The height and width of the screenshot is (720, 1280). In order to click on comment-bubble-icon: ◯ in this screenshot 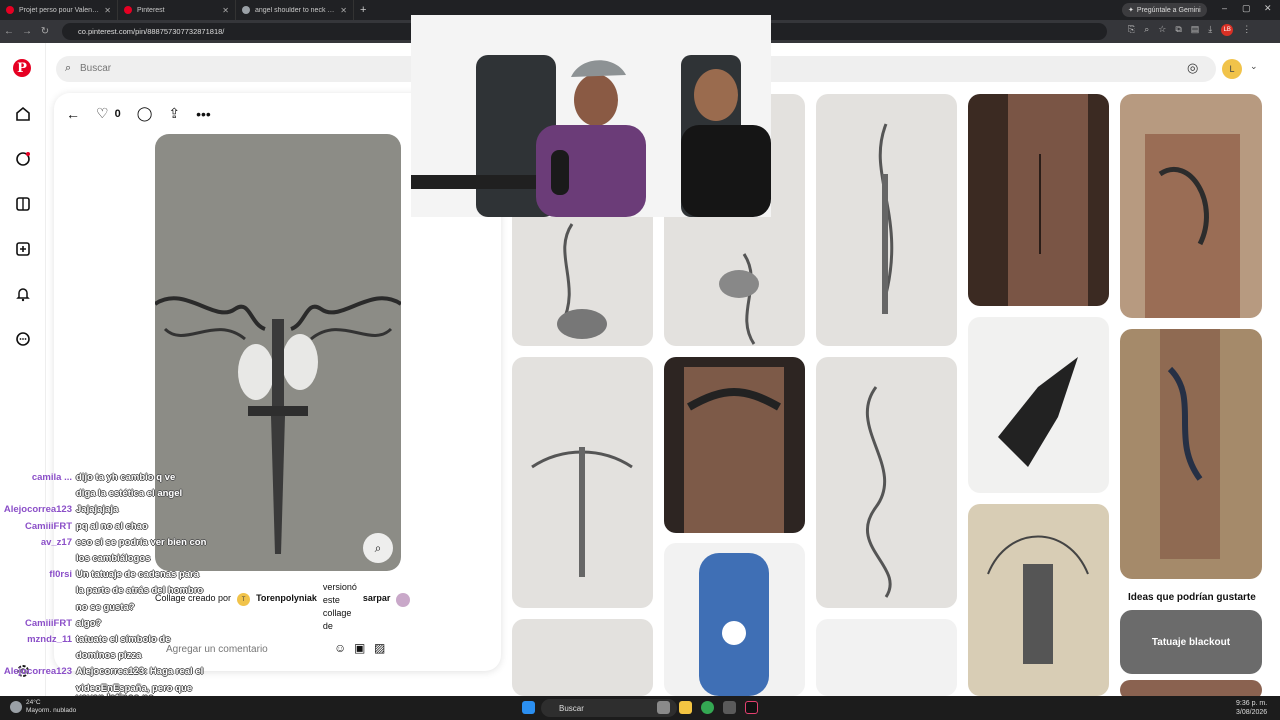, I will do `click(145, 113)`.